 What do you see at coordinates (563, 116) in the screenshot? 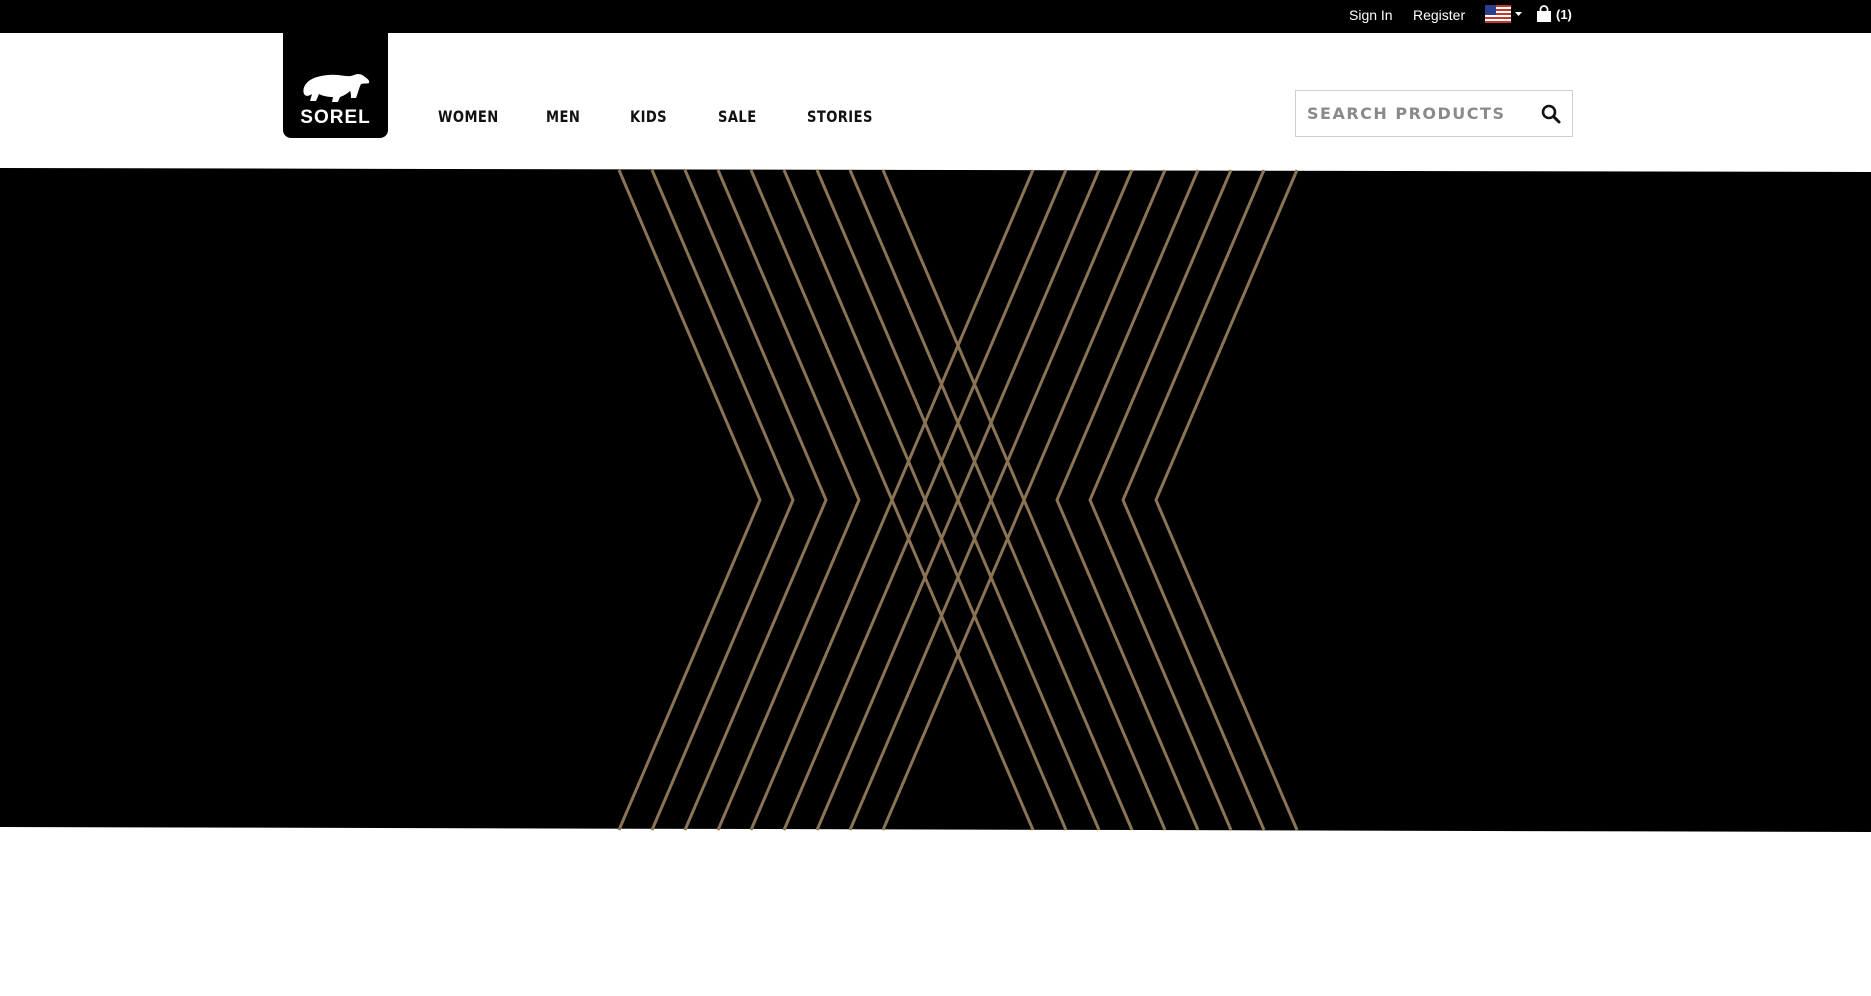
I see `nav-item-men: MEN` at bounding box center [563, 116].